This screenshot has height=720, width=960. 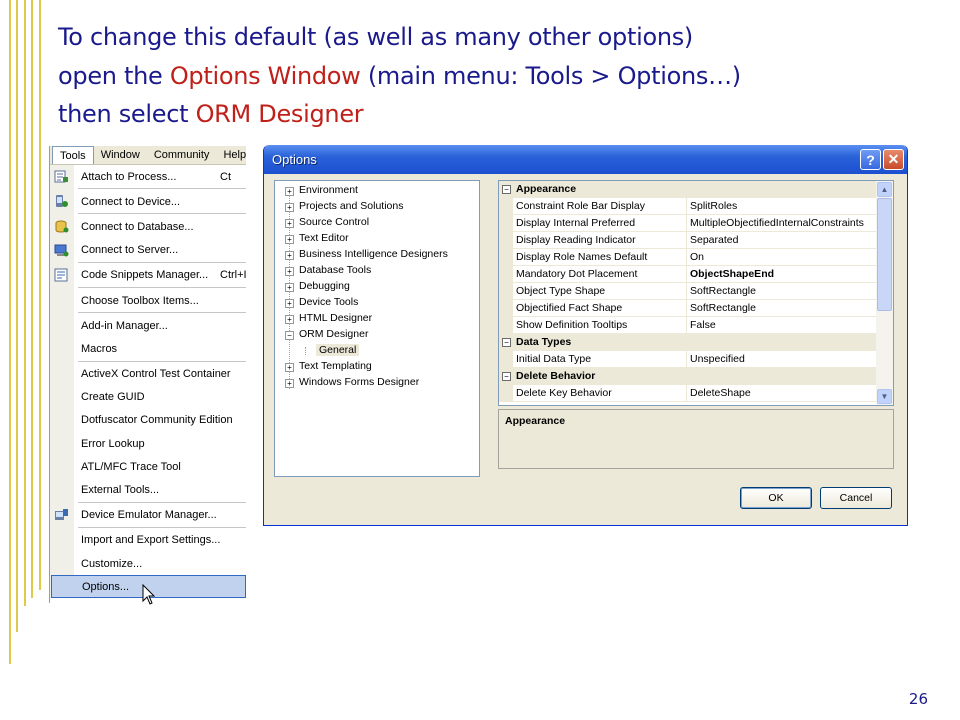 I want to click on property-value: False, so click(x=703, y=325).